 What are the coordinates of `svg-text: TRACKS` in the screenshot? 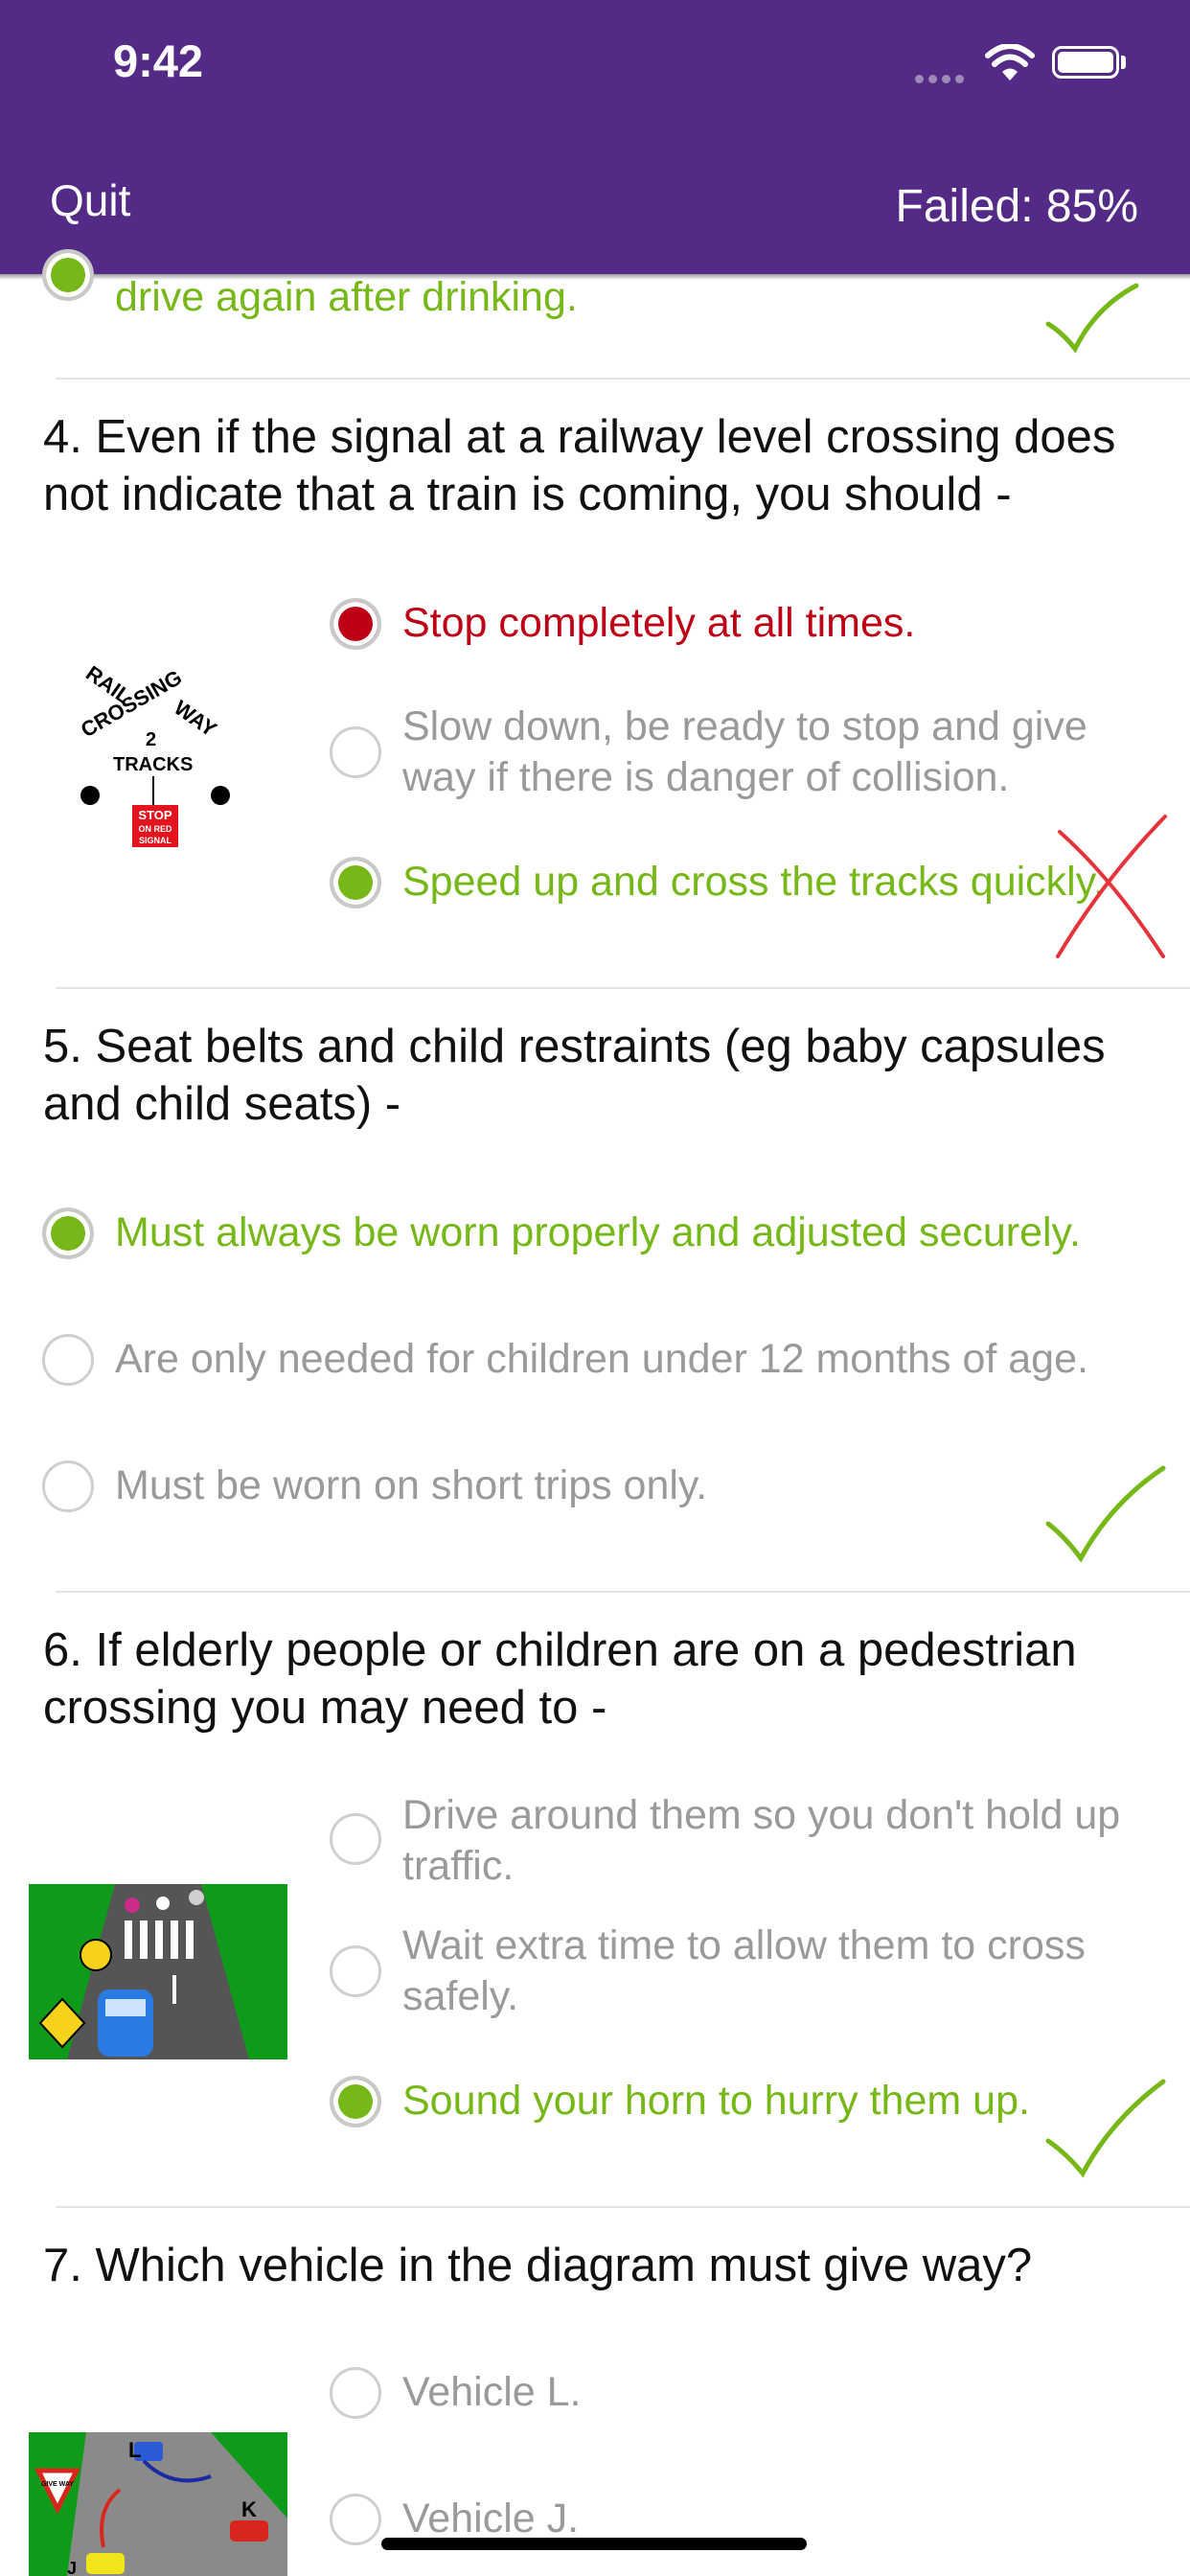 It's located at (153, 764).